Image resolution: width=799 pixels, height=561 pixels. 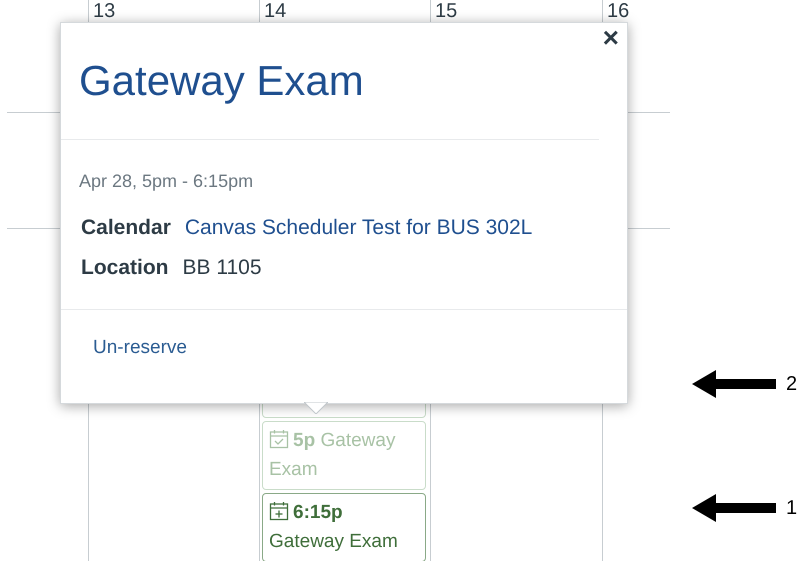 I want to click on close-button: ×, so click(x=610, y=38).